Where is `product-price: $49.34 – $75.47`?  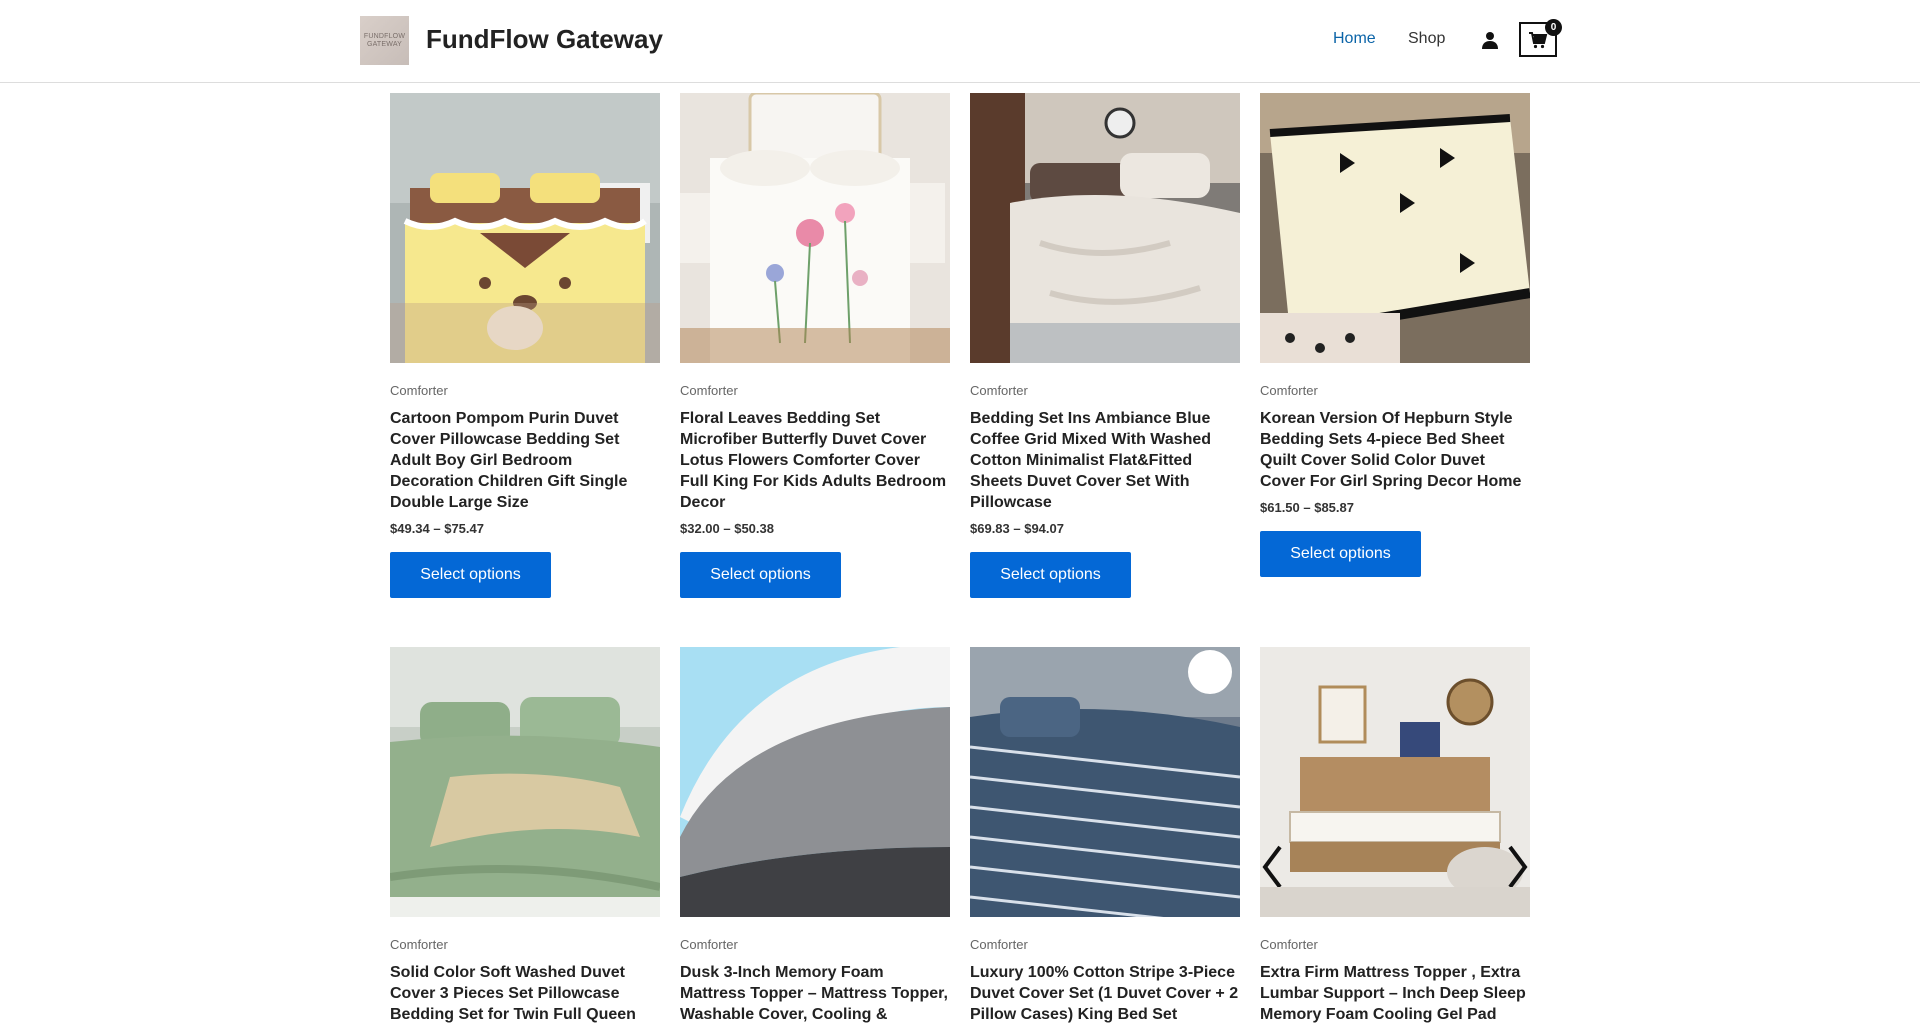 product-price: $49.34 – $75.47 is located at coordinates (437, 528).